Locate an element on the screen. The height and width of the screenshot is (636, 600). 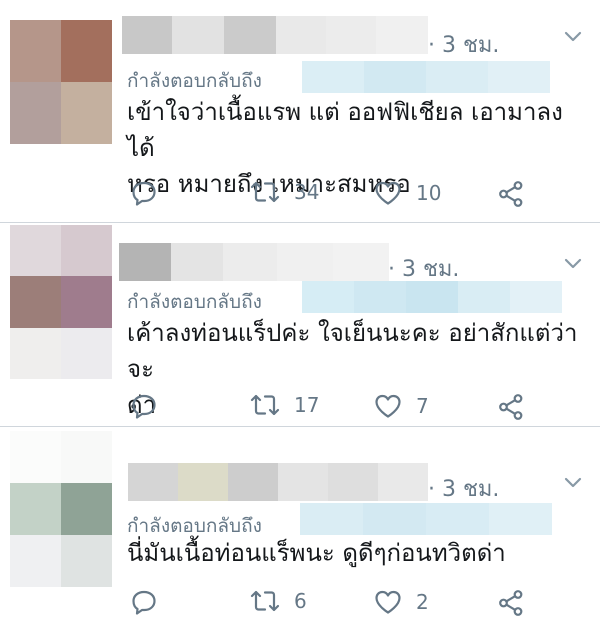
retweet-count: 34 is located at coordinates (307, 192).